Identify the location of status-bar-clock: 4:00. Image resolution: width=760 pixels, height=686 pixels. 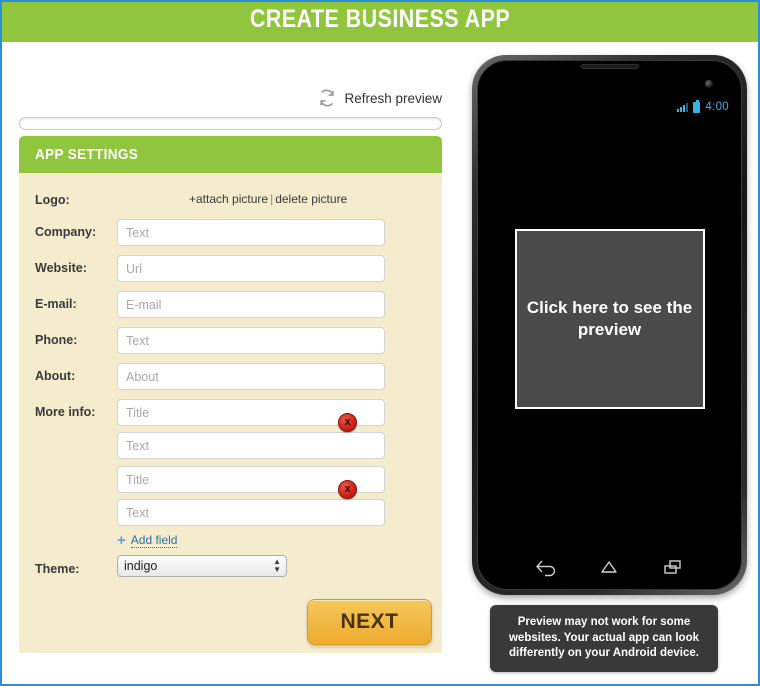
(717, 107).